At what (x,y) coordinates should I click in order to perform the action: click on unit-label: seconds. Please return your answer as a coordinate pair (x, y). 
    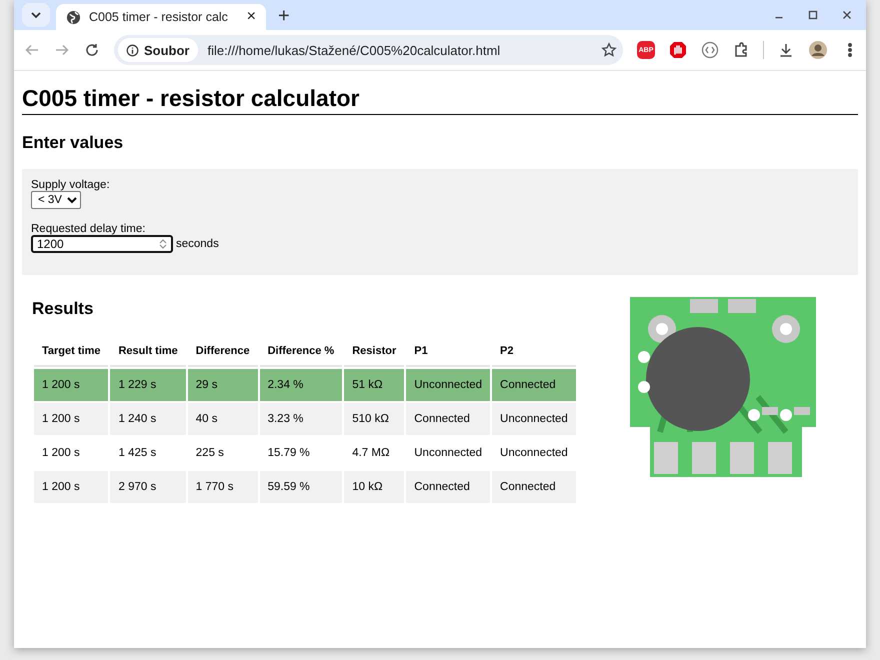
    Looking at the image, I should click on (197, 244).